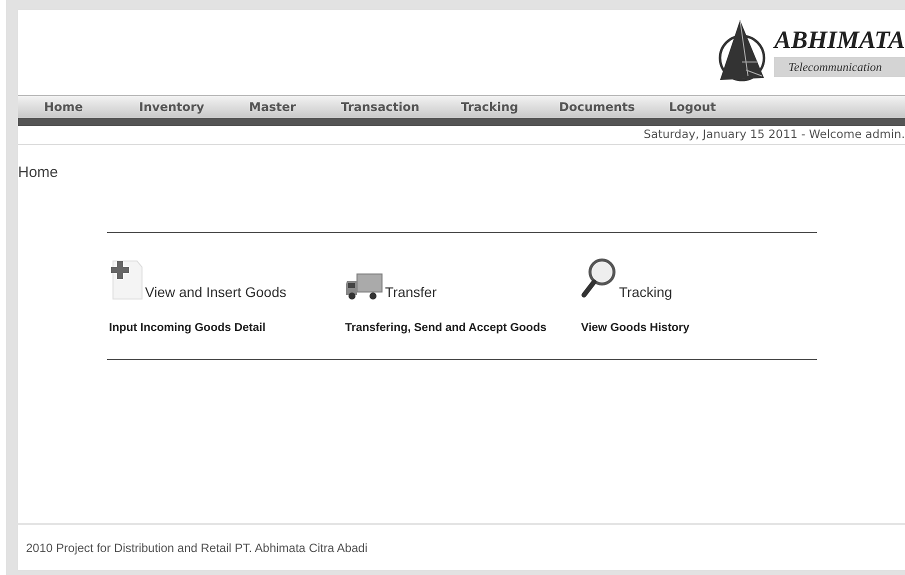  What do you see at coordinates (364, 285) in the screenshot?
I see `truck-icon` at bounding box center [364, 285].